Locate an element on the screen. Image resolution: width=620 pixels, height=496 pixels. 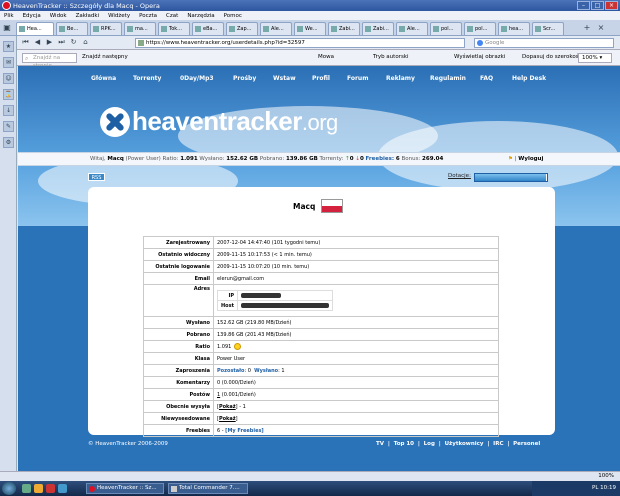
footer-link-top10: Top 10 is located at coordinates (404, 444).